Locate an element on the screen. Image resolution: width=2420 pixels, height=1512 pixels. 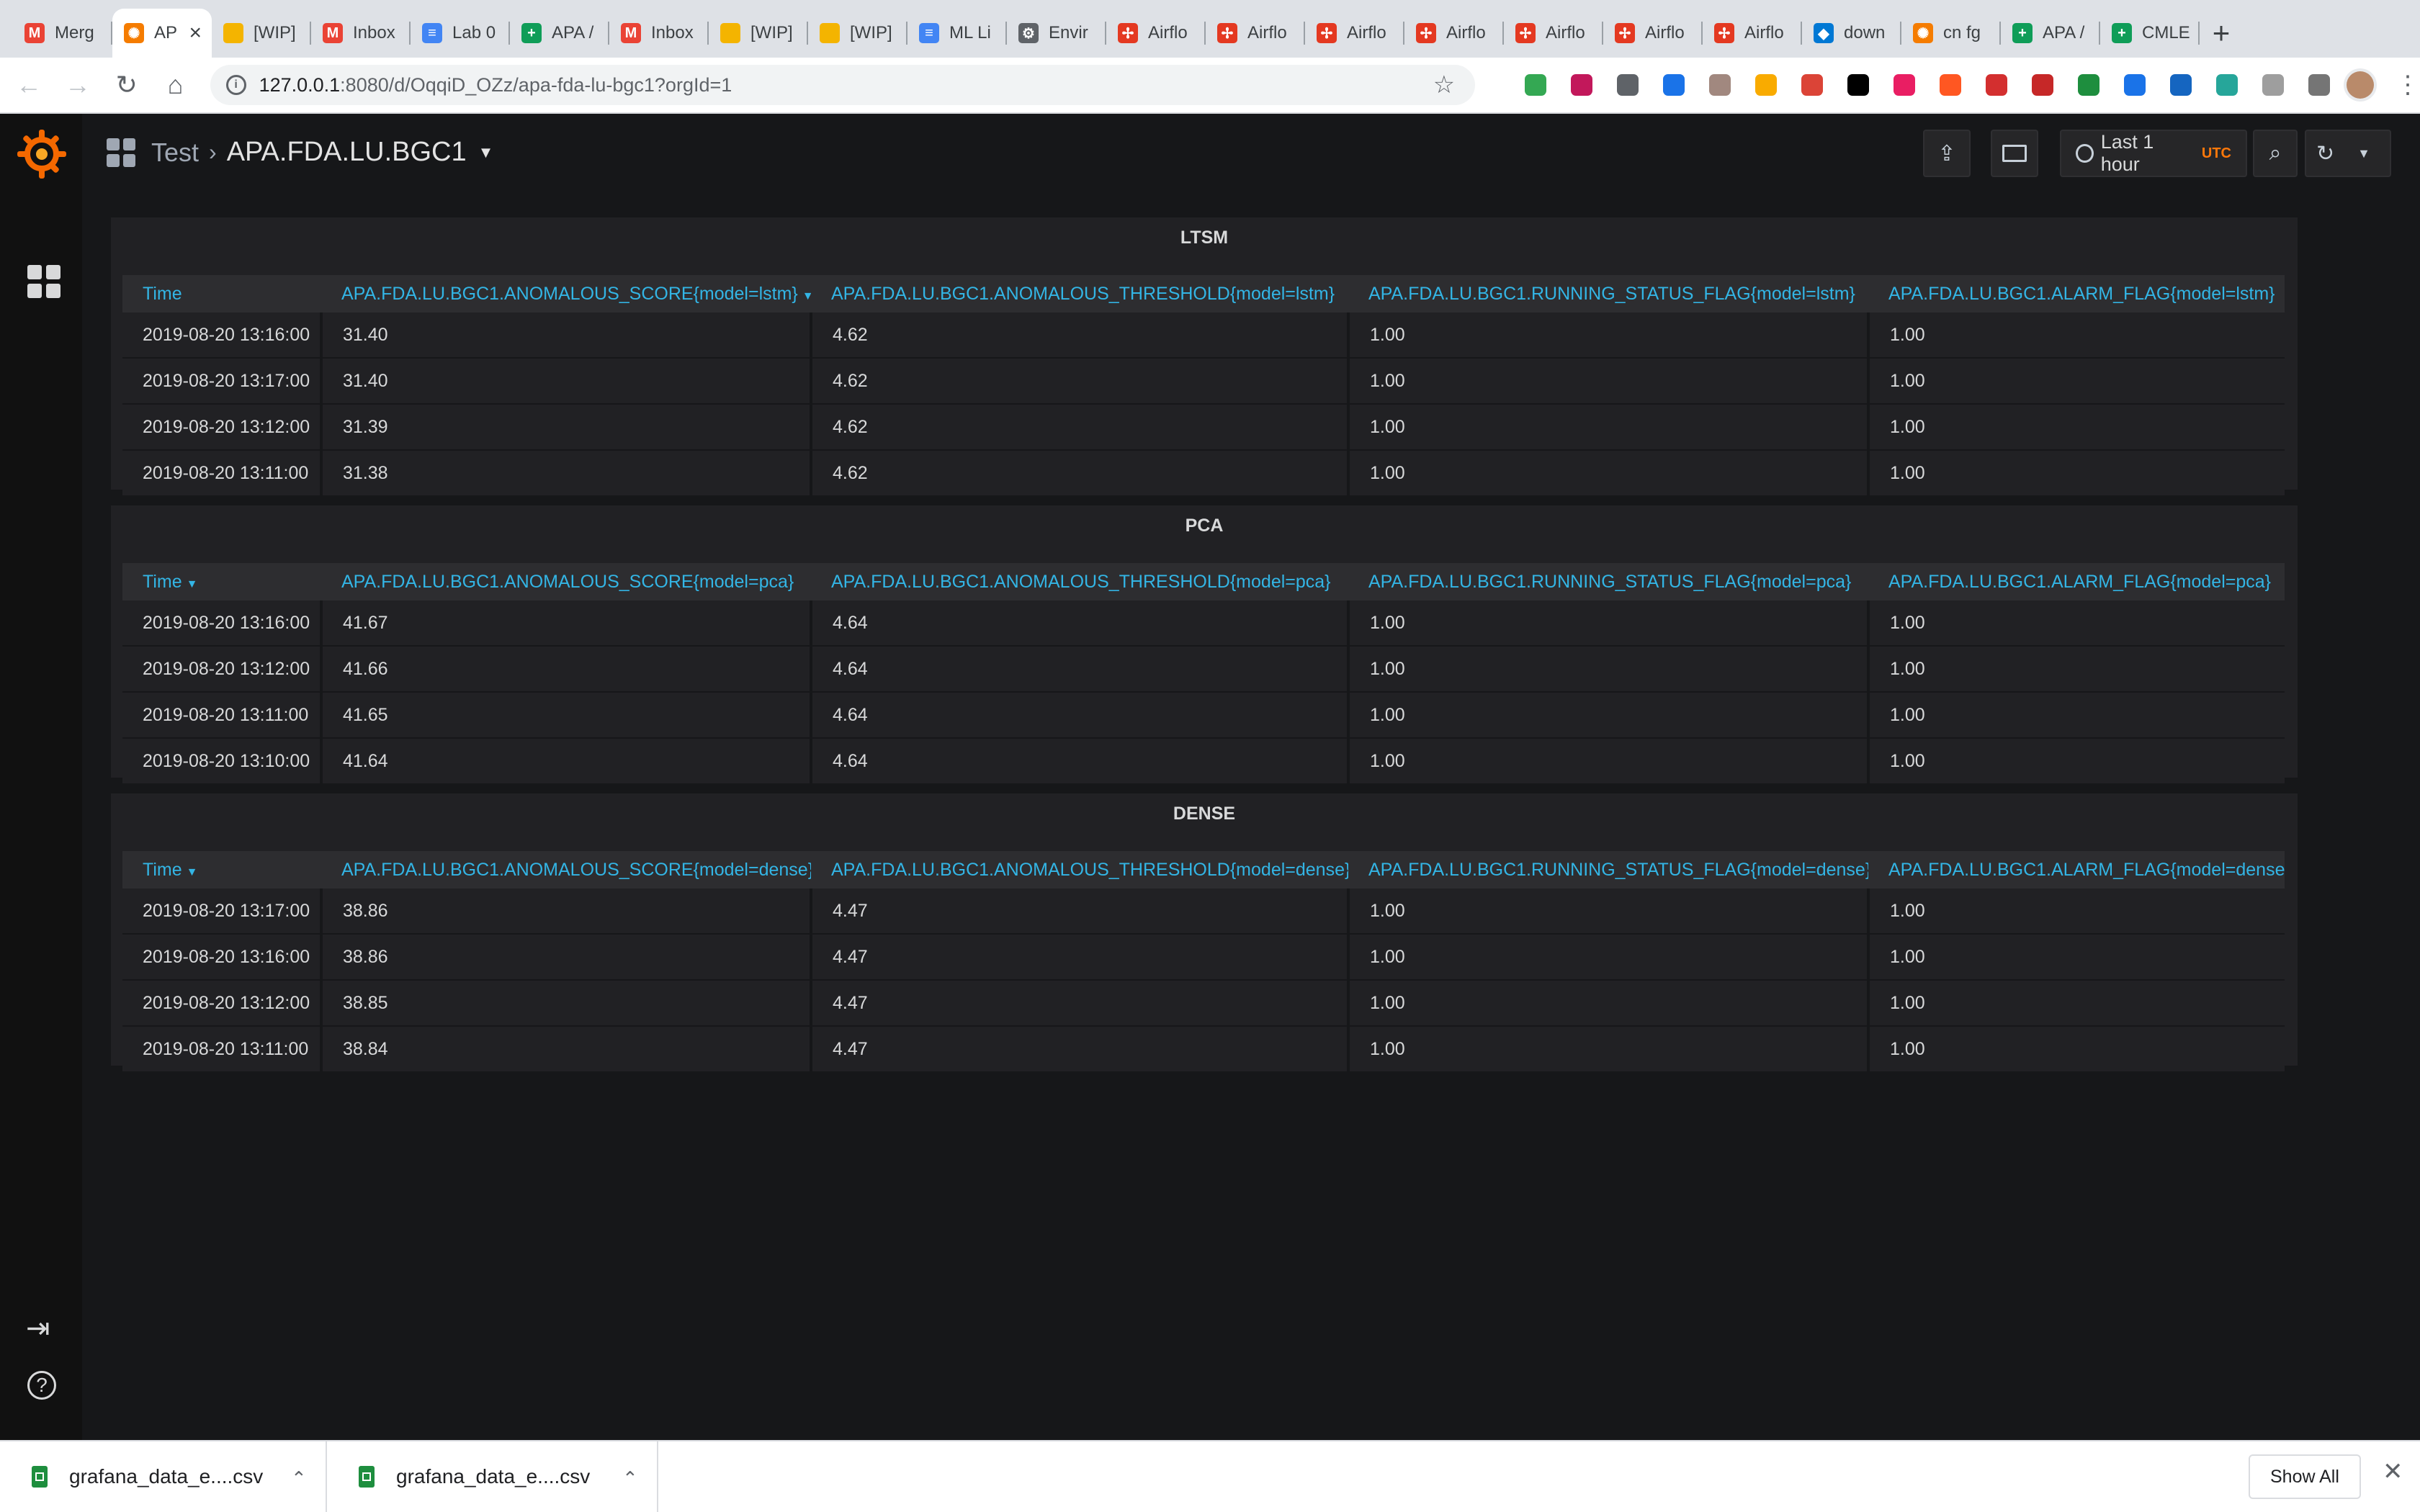
browser-tab: ◆ down is located at coordinates (1852, 33).